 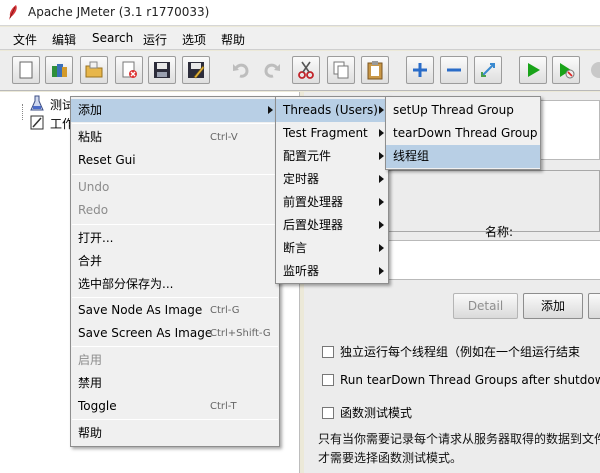 I want to click on run-groups-consecutively-checkbox: 独立运行每个线程组（例如在一个组运行结束, so click(x=451, y=351).